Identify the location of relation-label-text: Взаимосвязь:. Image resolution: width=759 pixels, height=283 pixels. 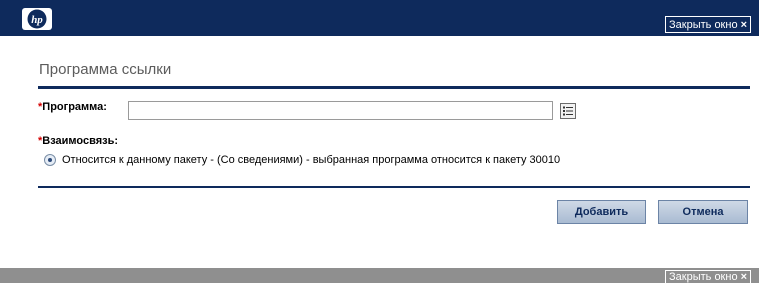
(80, 141).